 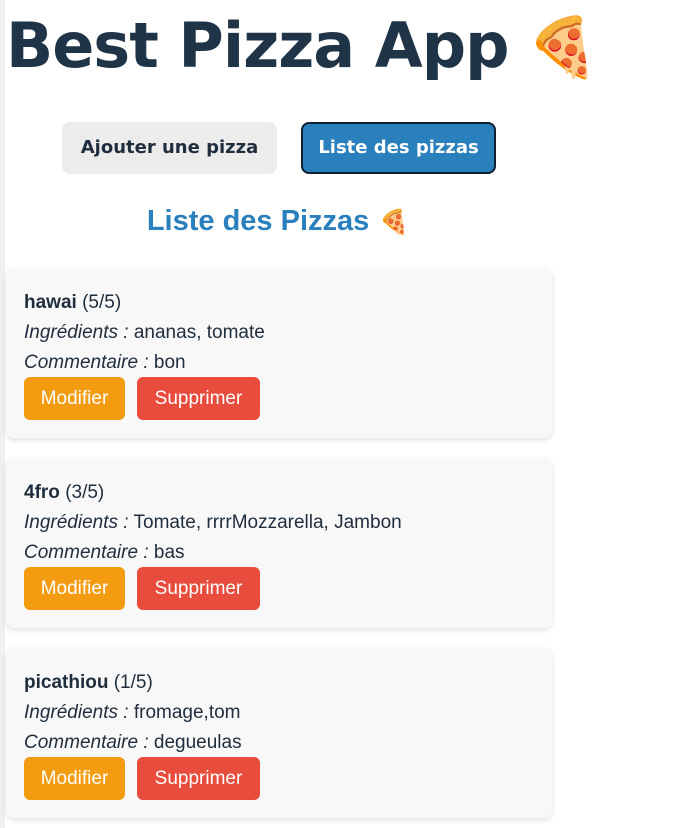 I want to click on section-title: Liste des Pizzas 🍕, so click(x=278, y=222).